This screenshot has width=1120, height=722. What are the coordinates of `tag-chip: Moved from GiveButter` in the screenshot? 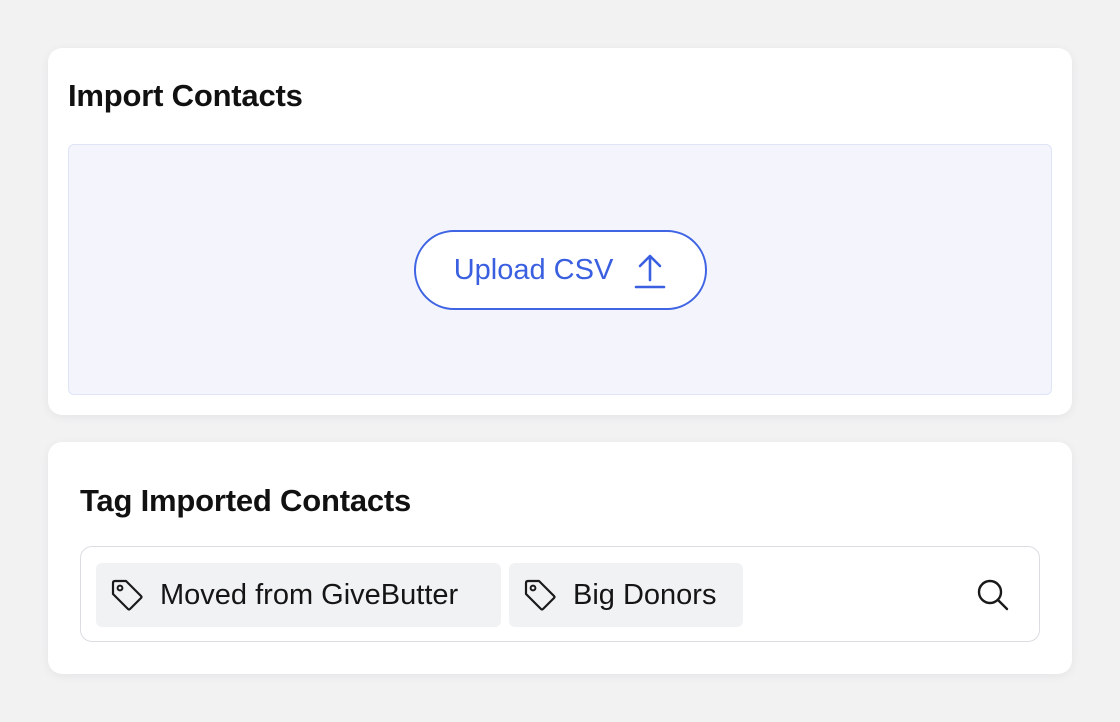 It's located at (298, 595).